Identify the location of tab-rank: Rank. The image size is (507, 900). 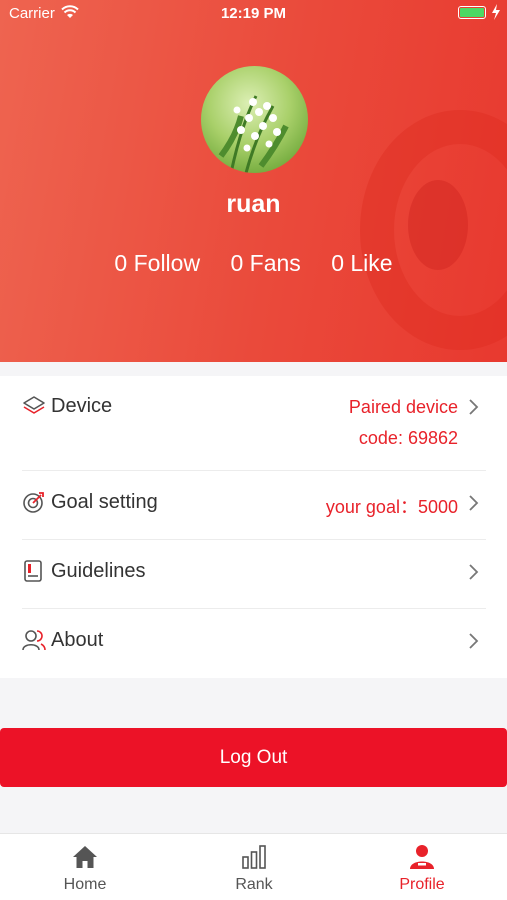
(254, 867).